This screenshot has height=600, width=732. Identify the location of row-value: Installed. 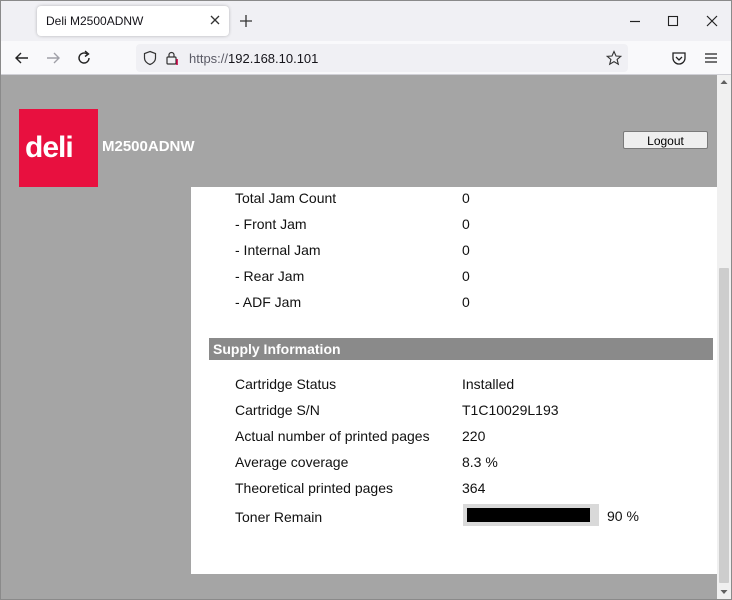
(488, 384).